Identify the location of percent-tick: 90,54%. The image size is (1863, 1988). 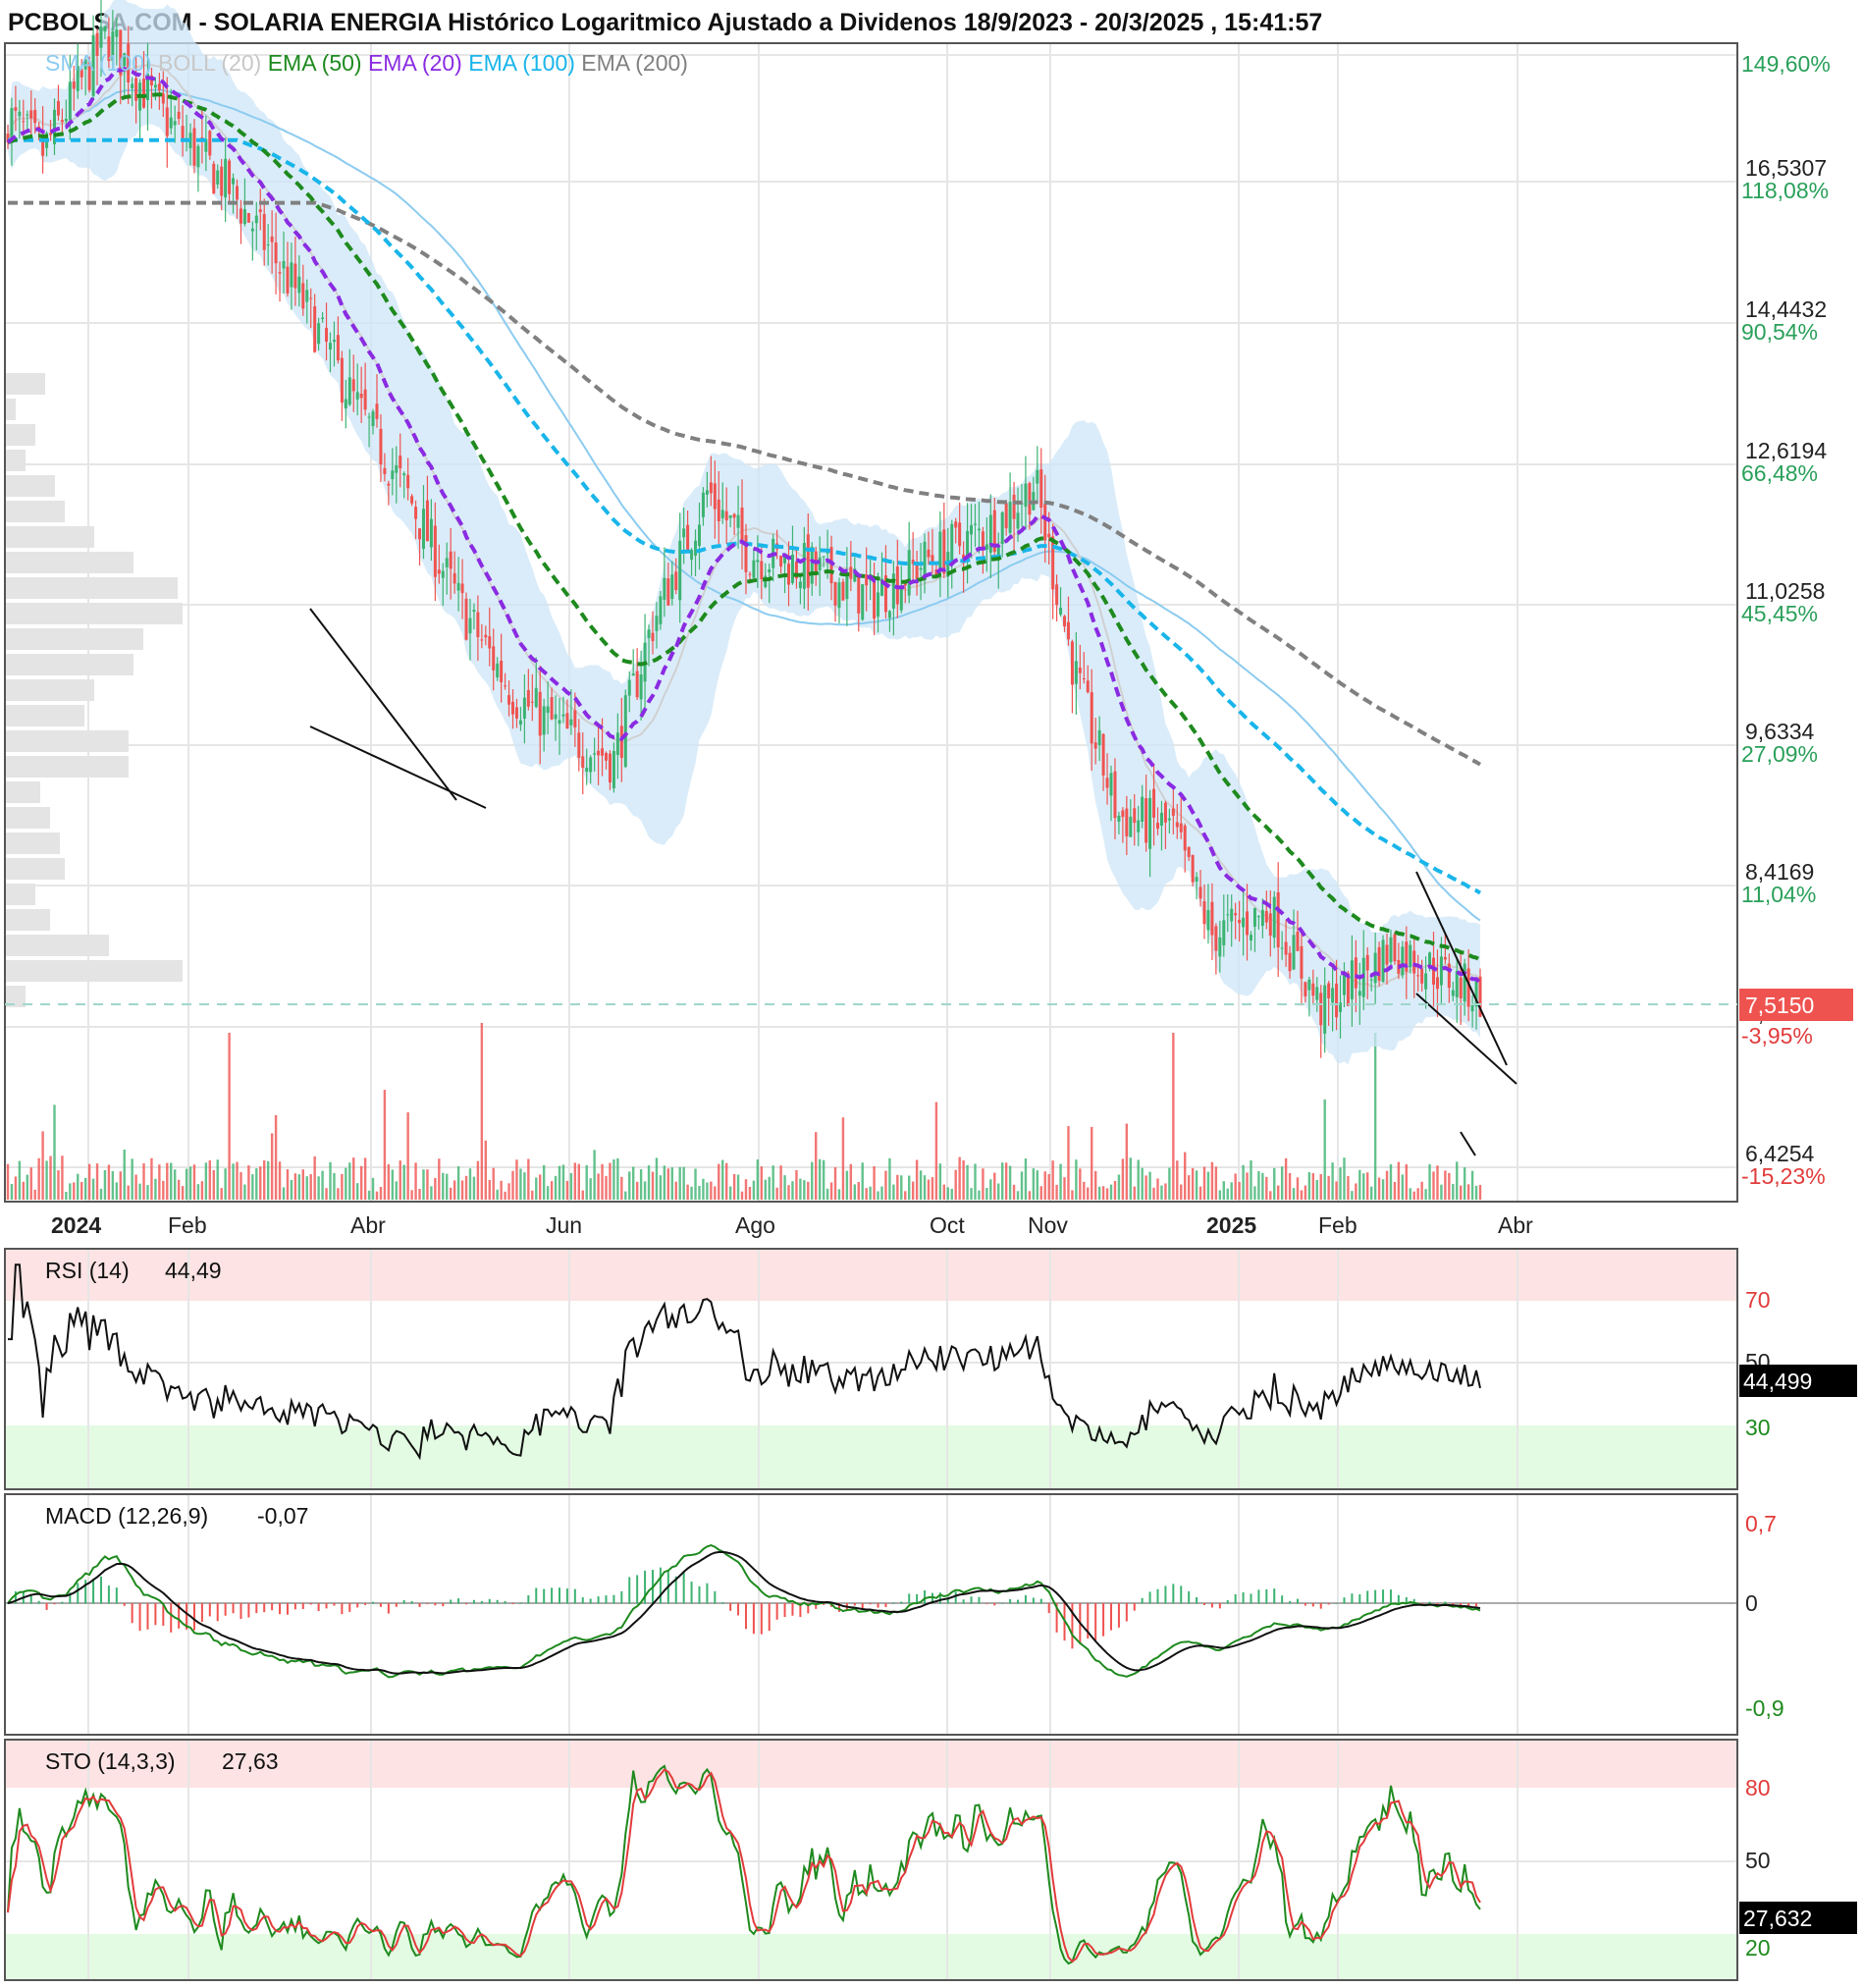
(1780, 332).